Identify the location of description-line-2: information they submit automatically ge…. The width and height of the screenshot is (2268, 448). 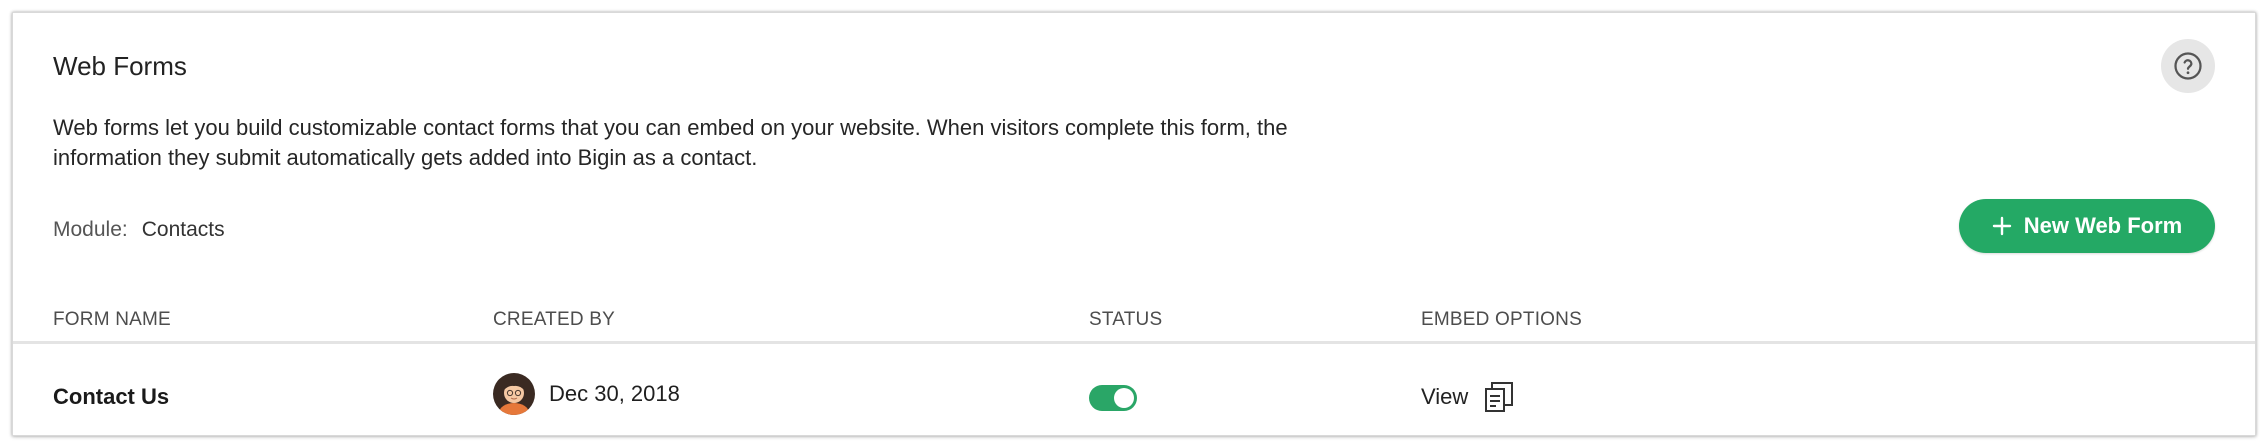
(405, 157).